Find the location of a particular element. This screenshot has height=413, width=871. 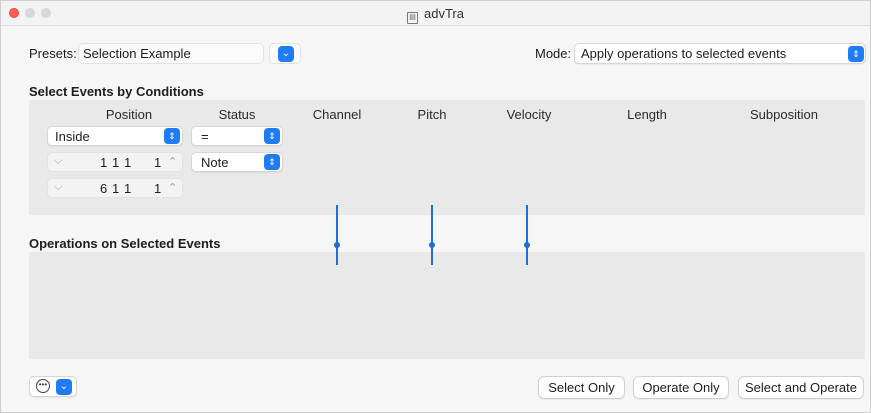

channel-connector-line is located at coordinates (337, 235).